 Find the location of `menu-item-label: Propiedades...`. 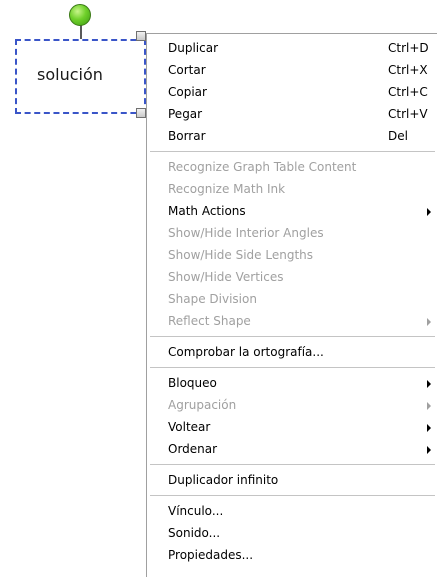

menu-item-label: Propiedades... is located at coordinates (211, 555).